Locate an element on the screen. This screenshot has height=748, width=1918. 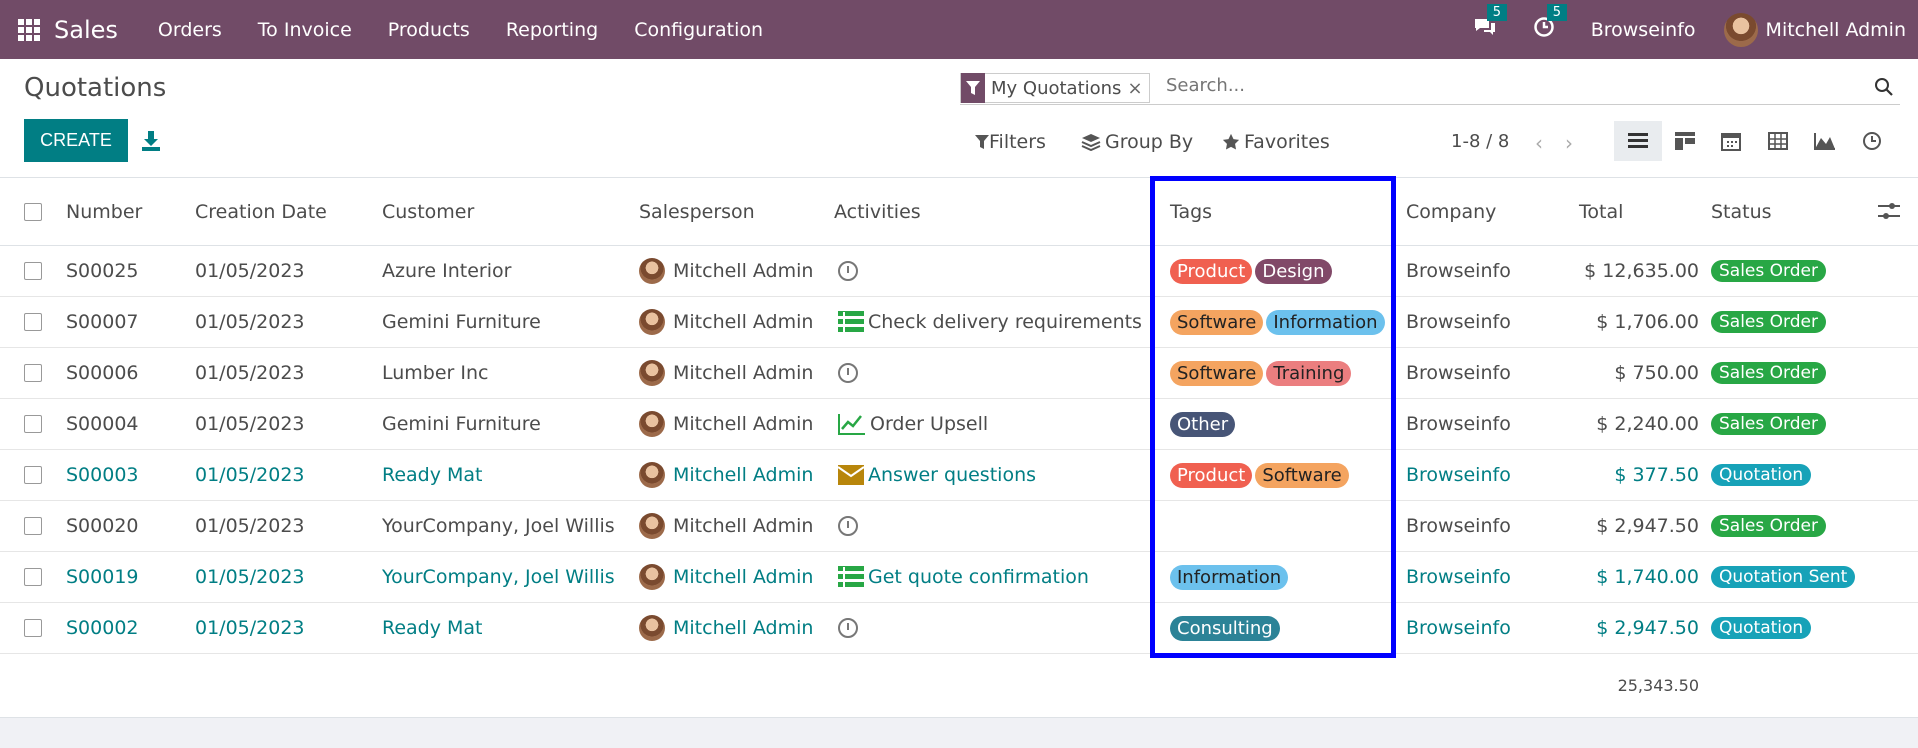
select-all-checkbox-cell is located at coordinates (33, 211).